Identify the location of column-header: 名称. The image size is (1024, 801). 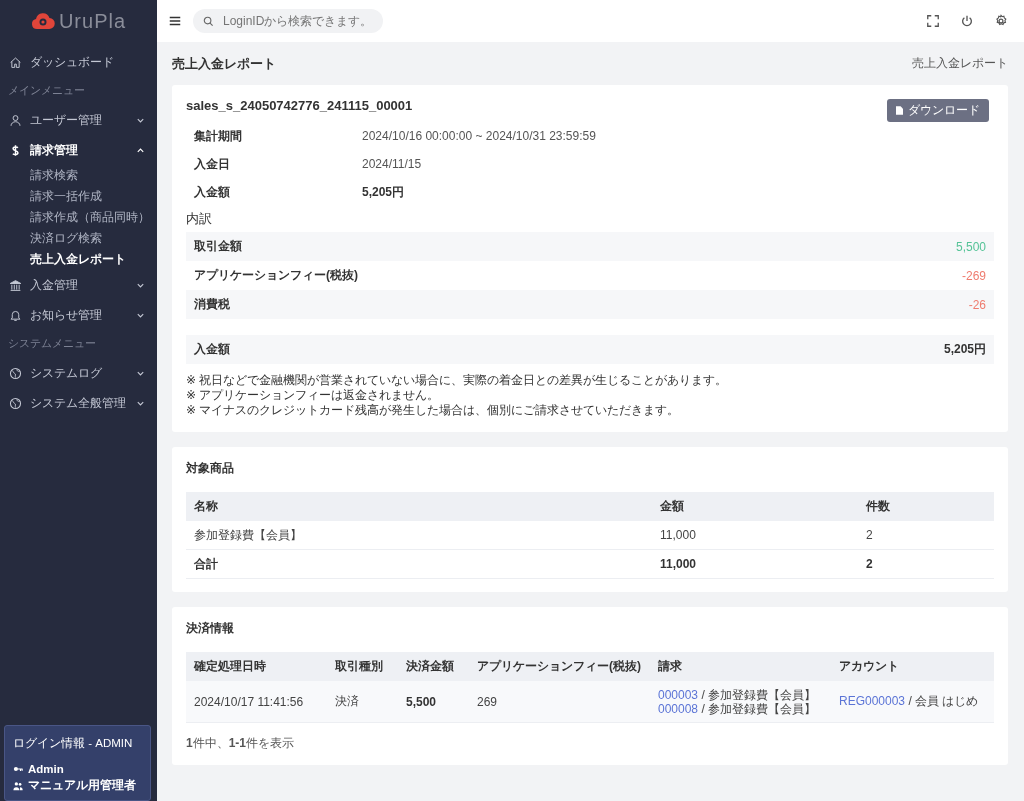
(419, 506).